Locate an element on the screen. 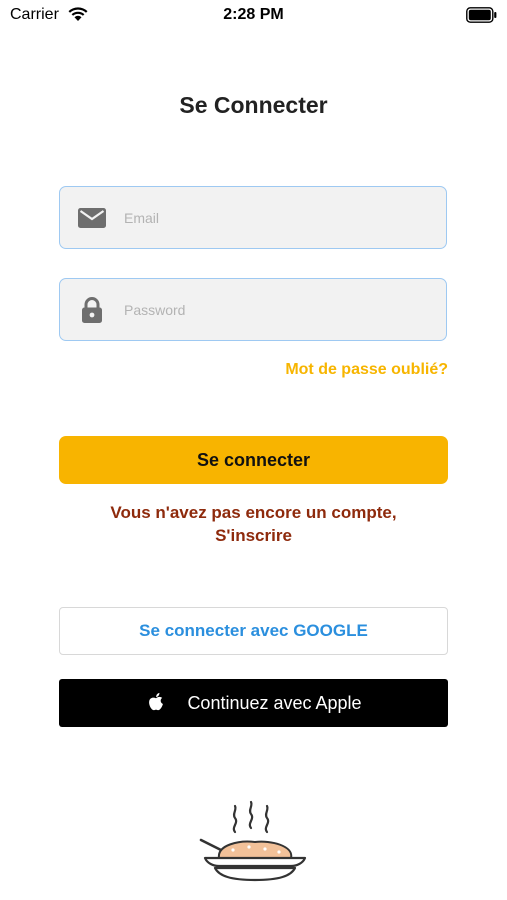 This screenshot has height=900, width=507. page-title: Se Connecter is located at coordinates (253, 105).